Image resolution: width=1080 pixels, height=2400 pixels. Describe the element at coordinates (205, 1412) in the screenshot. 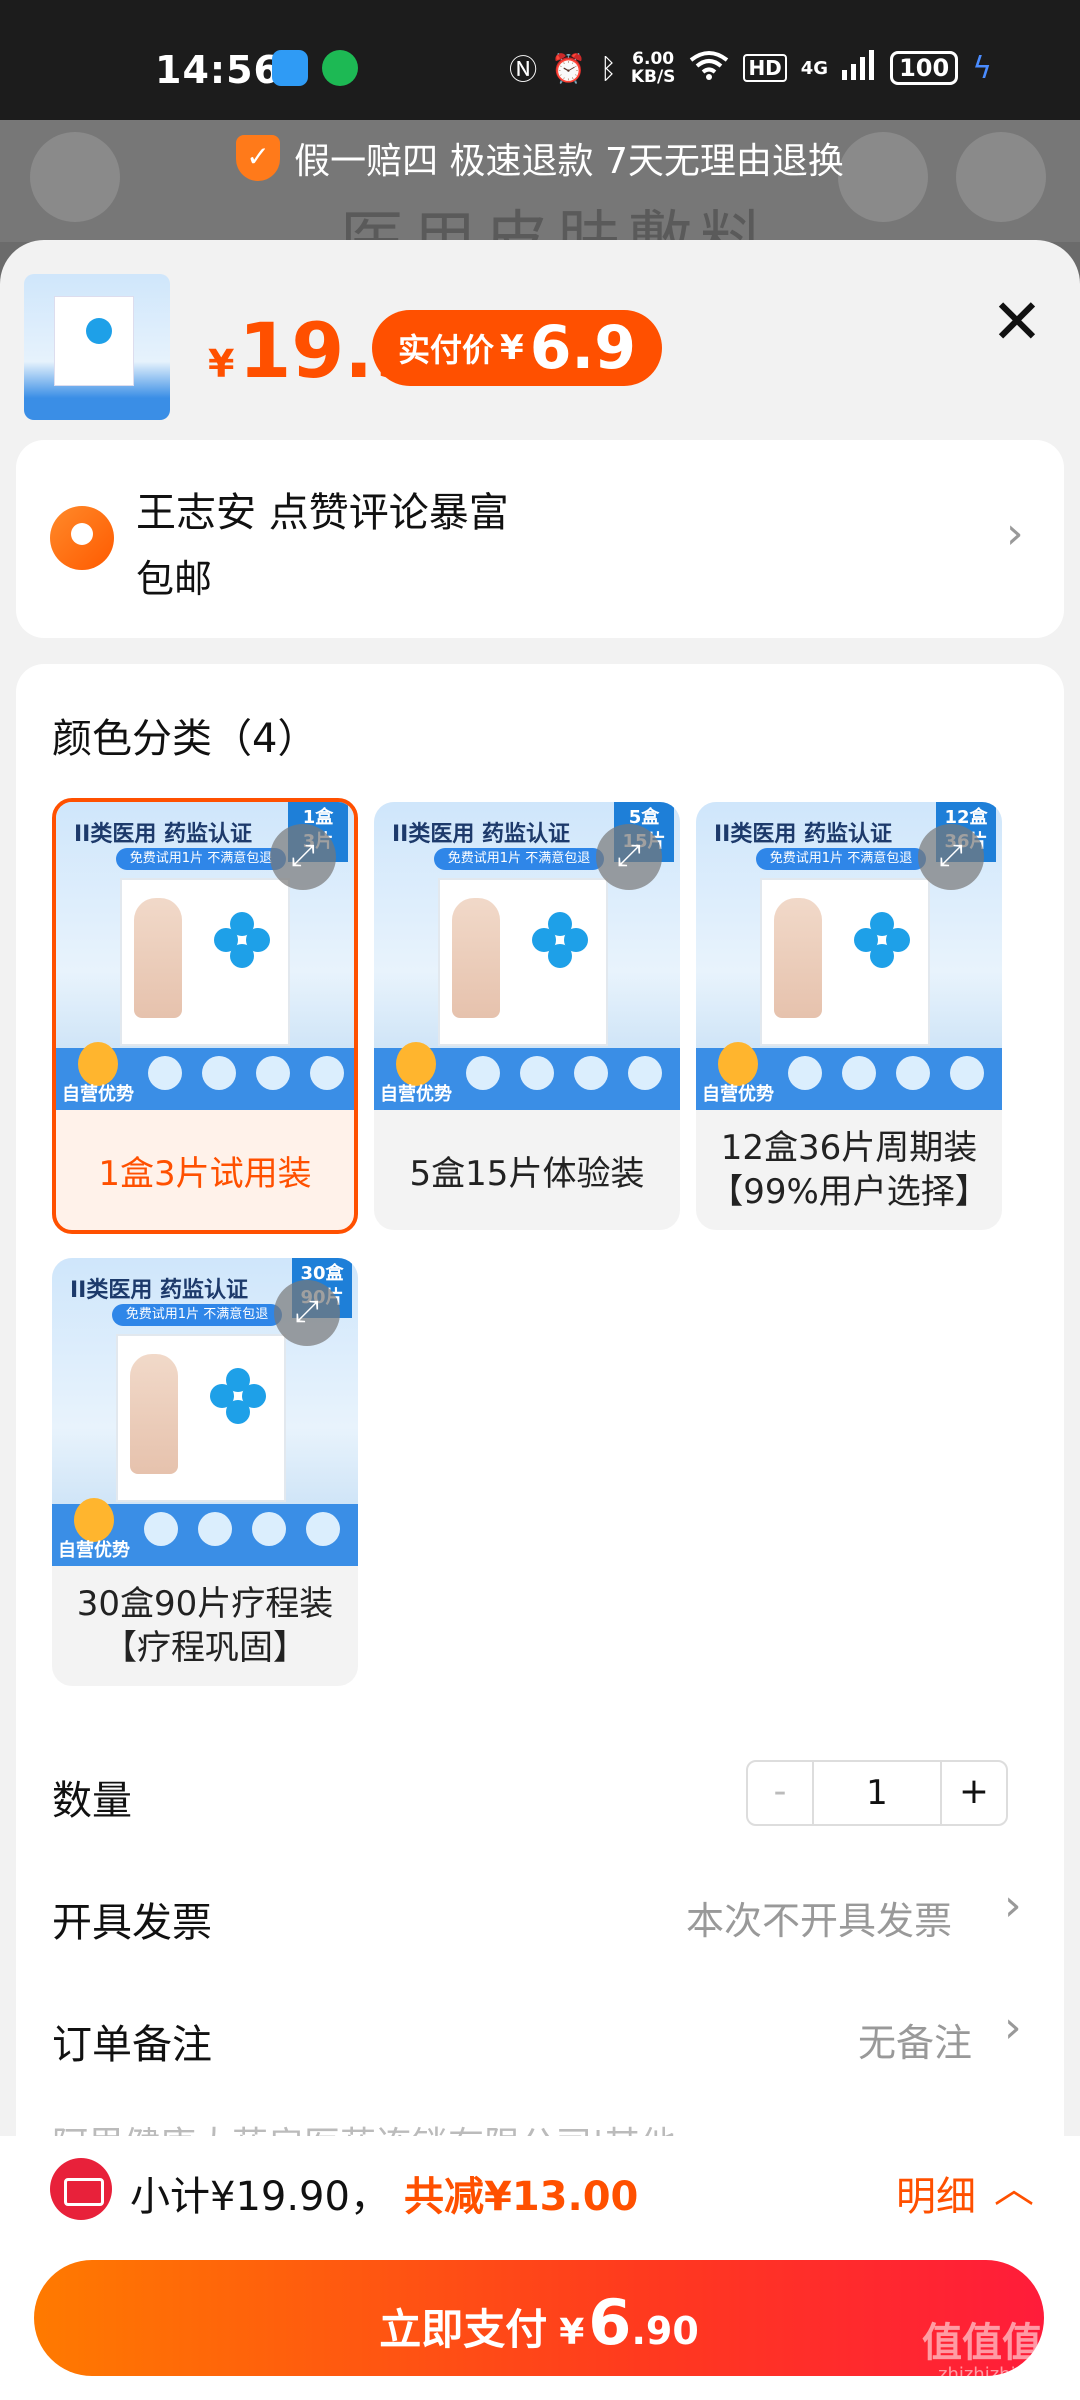

I see `sku-image: II类医用 药监认证 免费试用1片 不满意包退 30盒 90片 ⤢ 自营优势` at that location.